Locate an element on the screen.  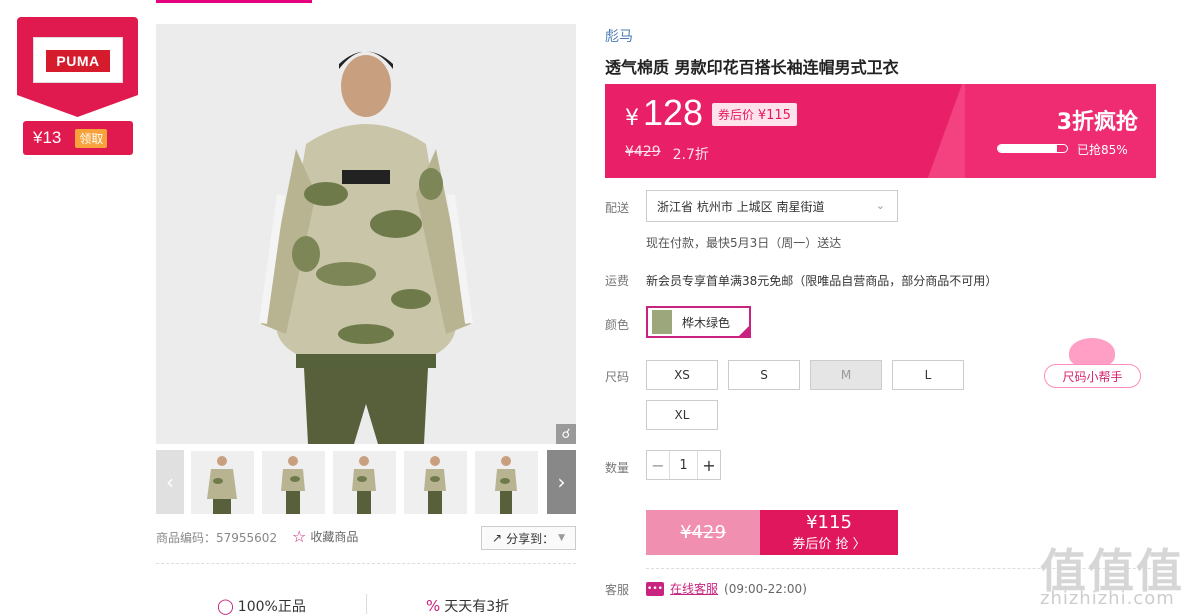
favorite-button: ☆ 收藏商品 is located at coordinates (325, 536).